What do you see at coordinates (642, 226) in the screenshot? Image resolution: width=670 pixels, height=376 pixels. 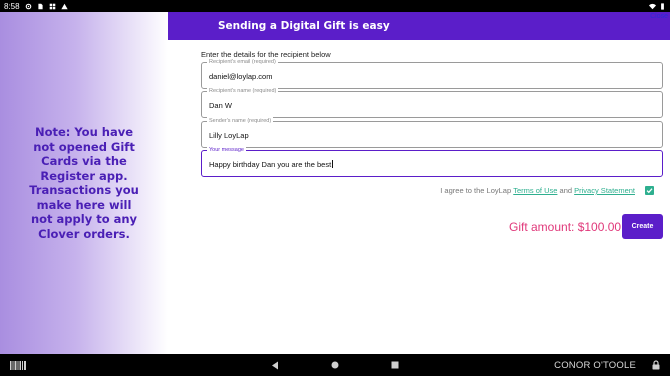 I see `create-button: Create` at bounding box center [642, 226].